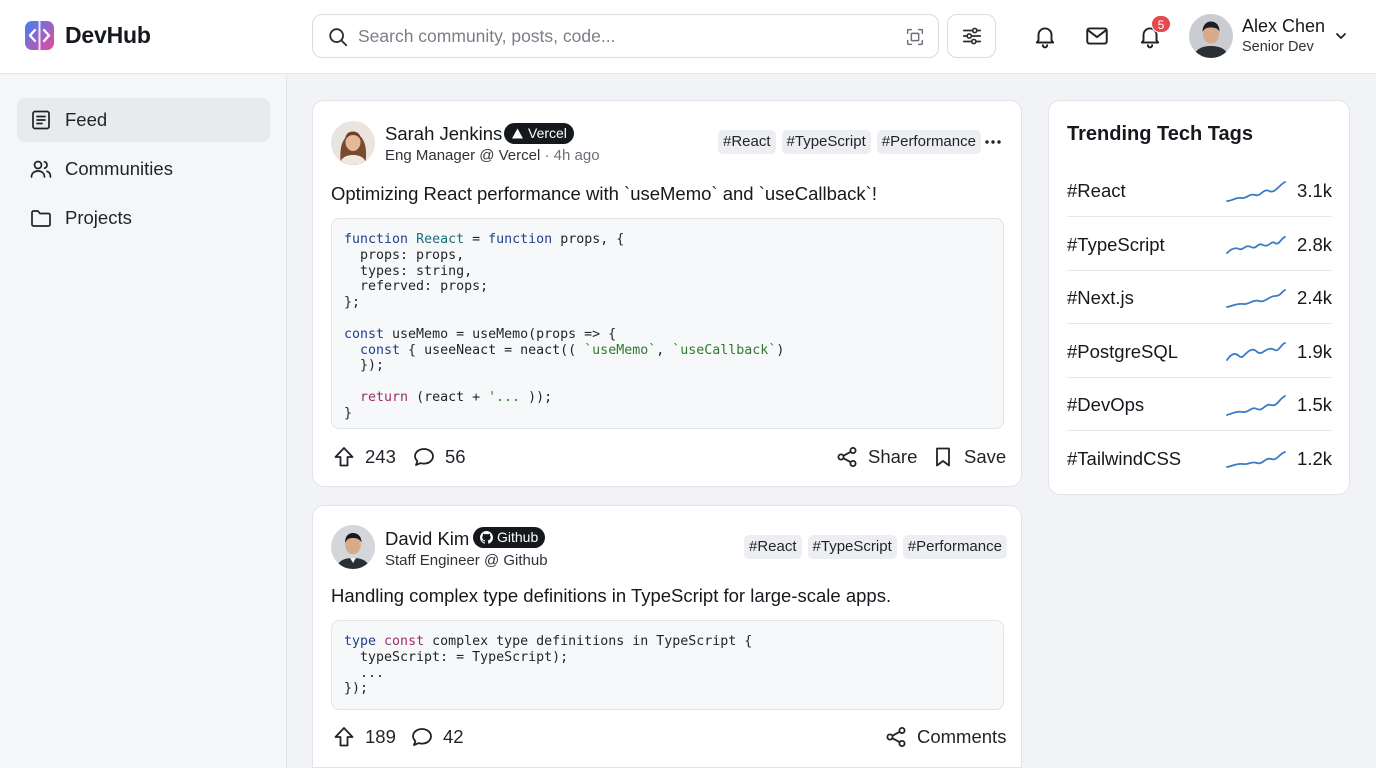 This screenshot has width=1376, height=768. Describe the element at coordinates (945, 737) in the screenshot. I see `comments-link-button: Comments` at that location.